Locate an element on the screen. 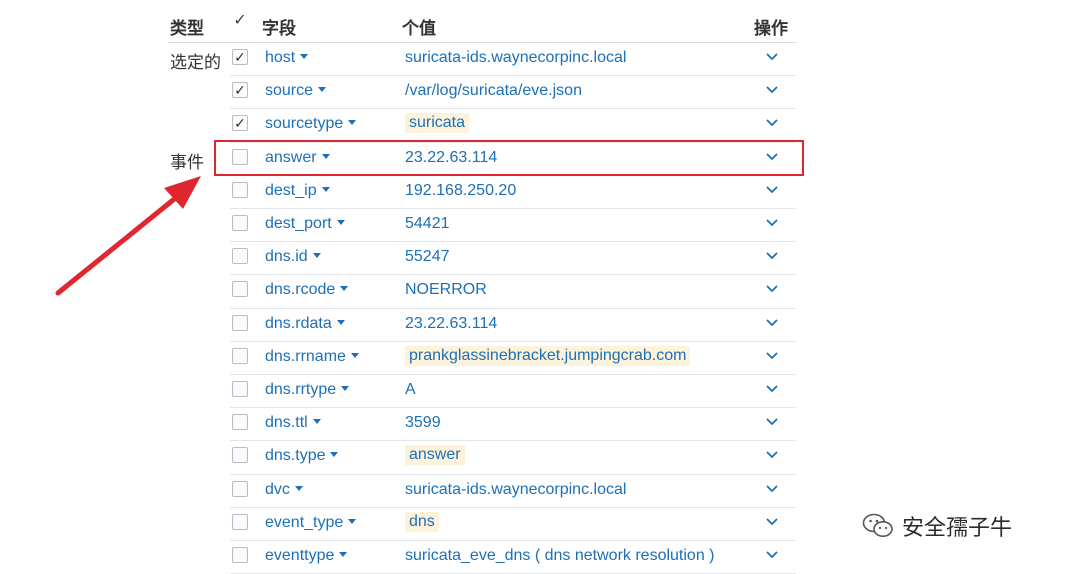  field-name: dns.type is located at coordinates (295, 456).